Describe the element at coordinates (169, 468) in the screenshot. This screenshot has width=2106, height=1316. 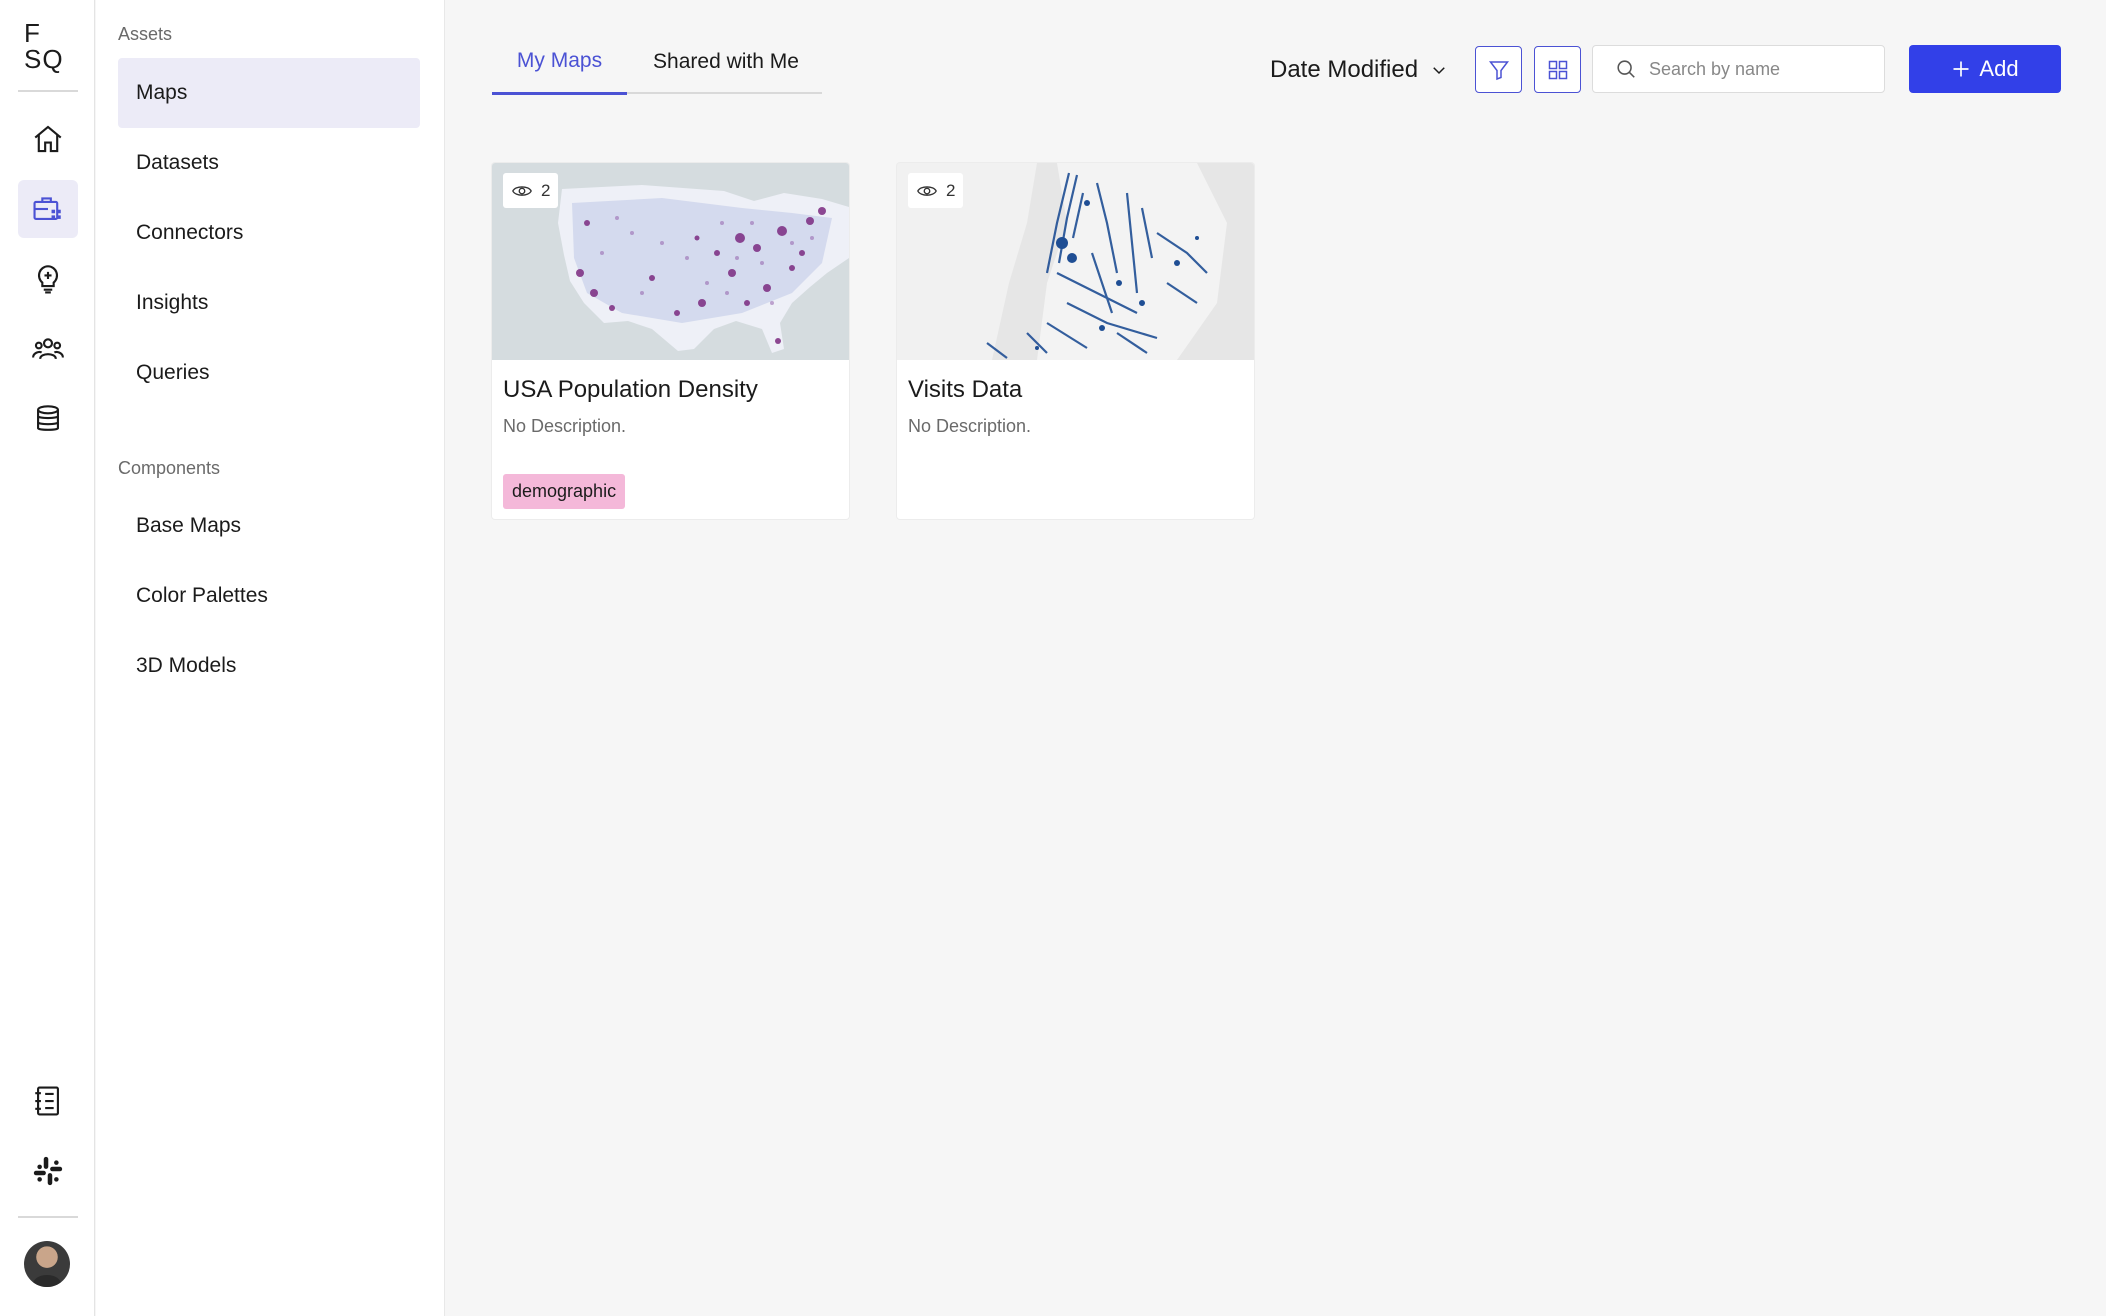
I see `components-section-label: Components` at that location.